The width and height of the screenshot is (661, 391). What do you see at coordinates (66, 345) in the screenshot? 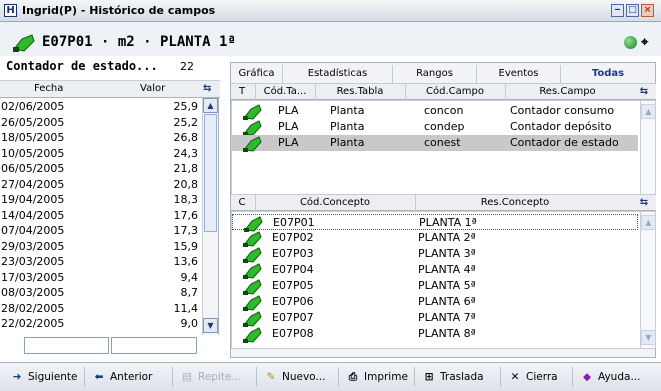
I see `date-input` at bounding box center [66, 345].